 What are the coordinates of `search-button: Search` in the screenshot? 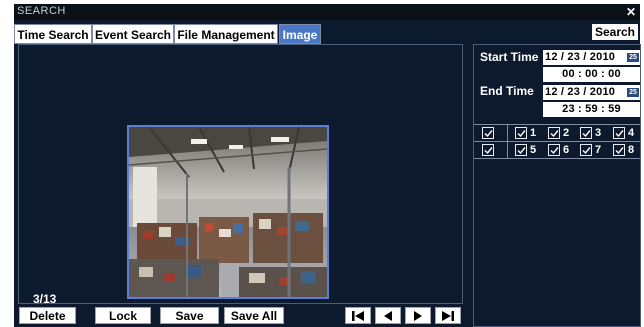 It's located at (615, 32).